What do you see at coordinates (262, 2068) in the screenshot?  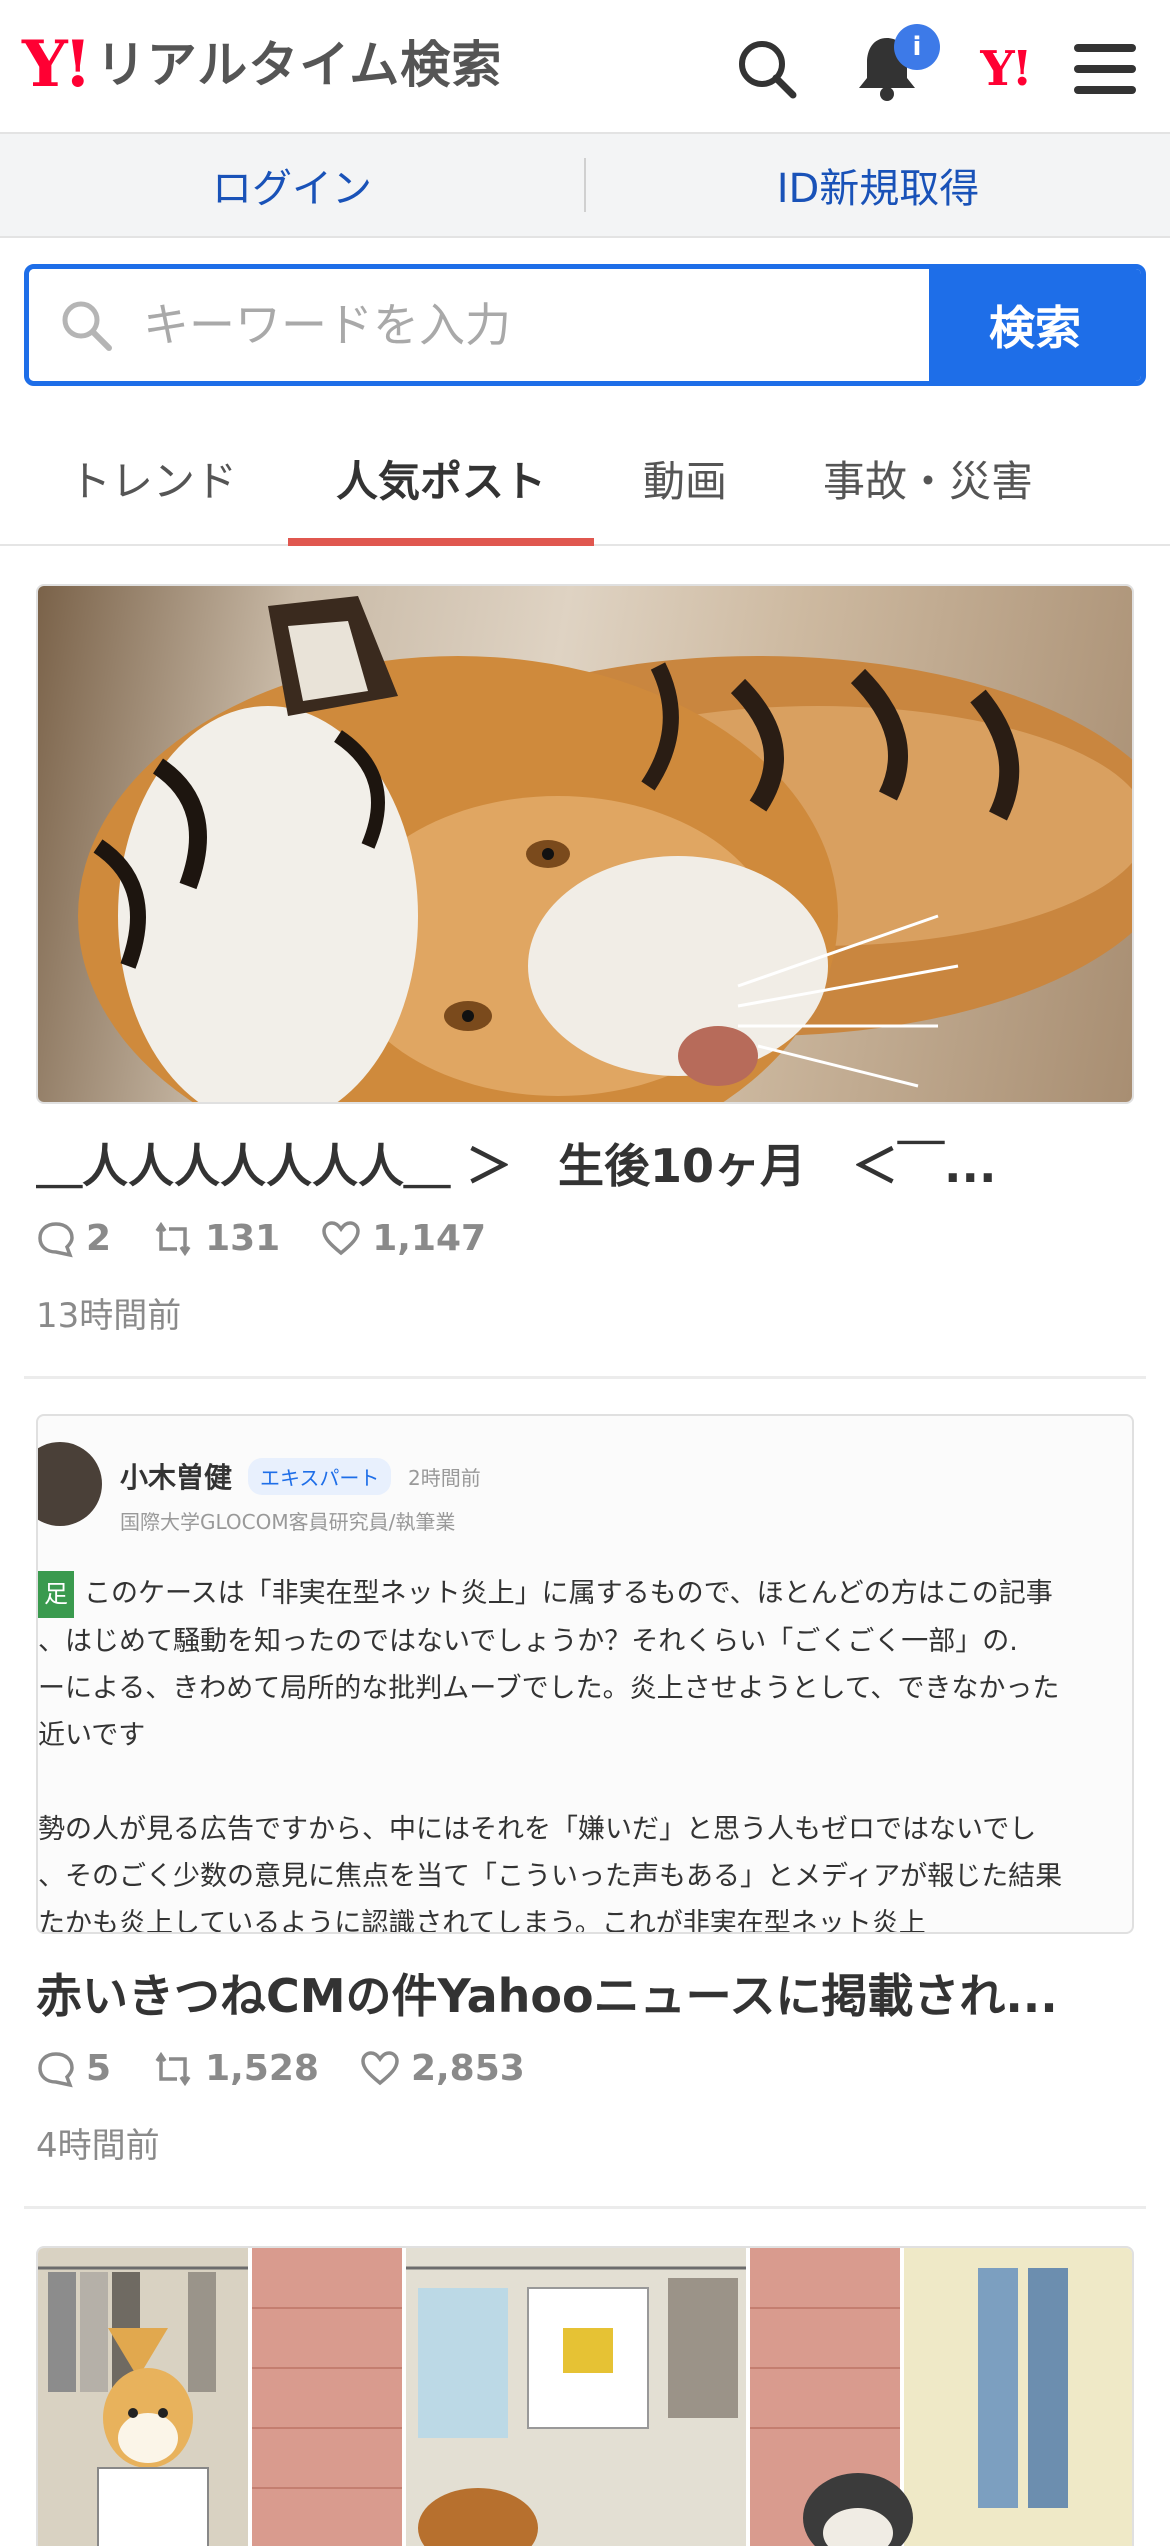 I see `repost-count-value: 1,528` at bounding box center [262, 2068].